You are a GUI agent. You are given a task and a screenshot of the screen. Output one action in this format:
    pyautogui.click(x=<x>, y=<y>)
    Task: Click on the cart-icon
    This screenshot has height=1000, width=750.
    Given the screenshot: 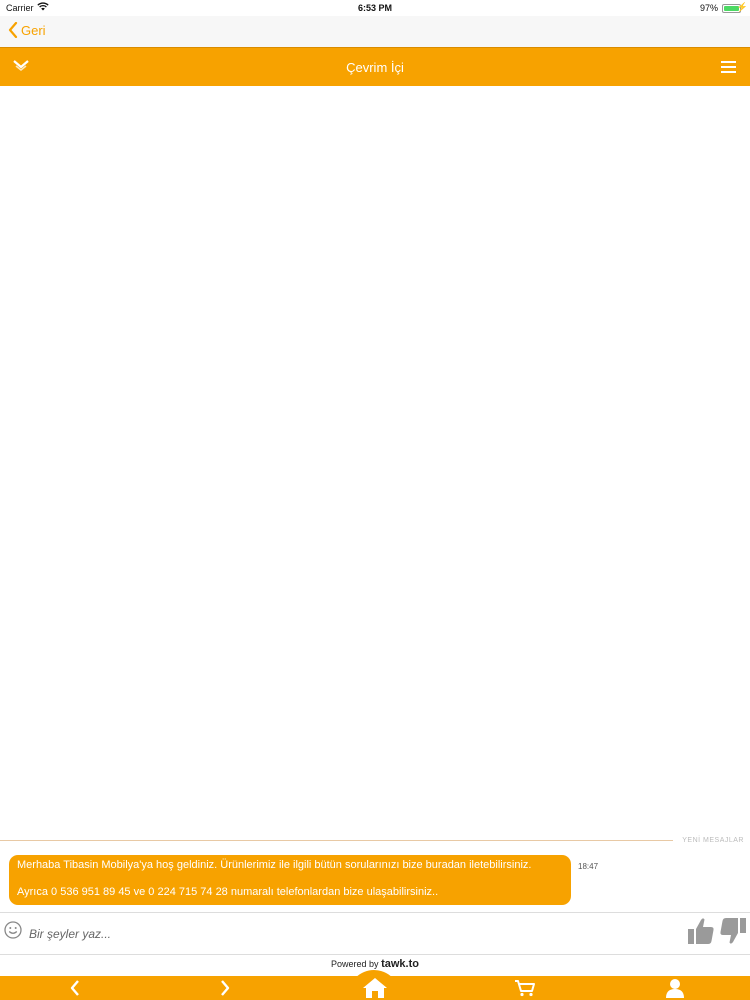 What is the action you would take?
    pyautogui.click(x=525, y=988)
    